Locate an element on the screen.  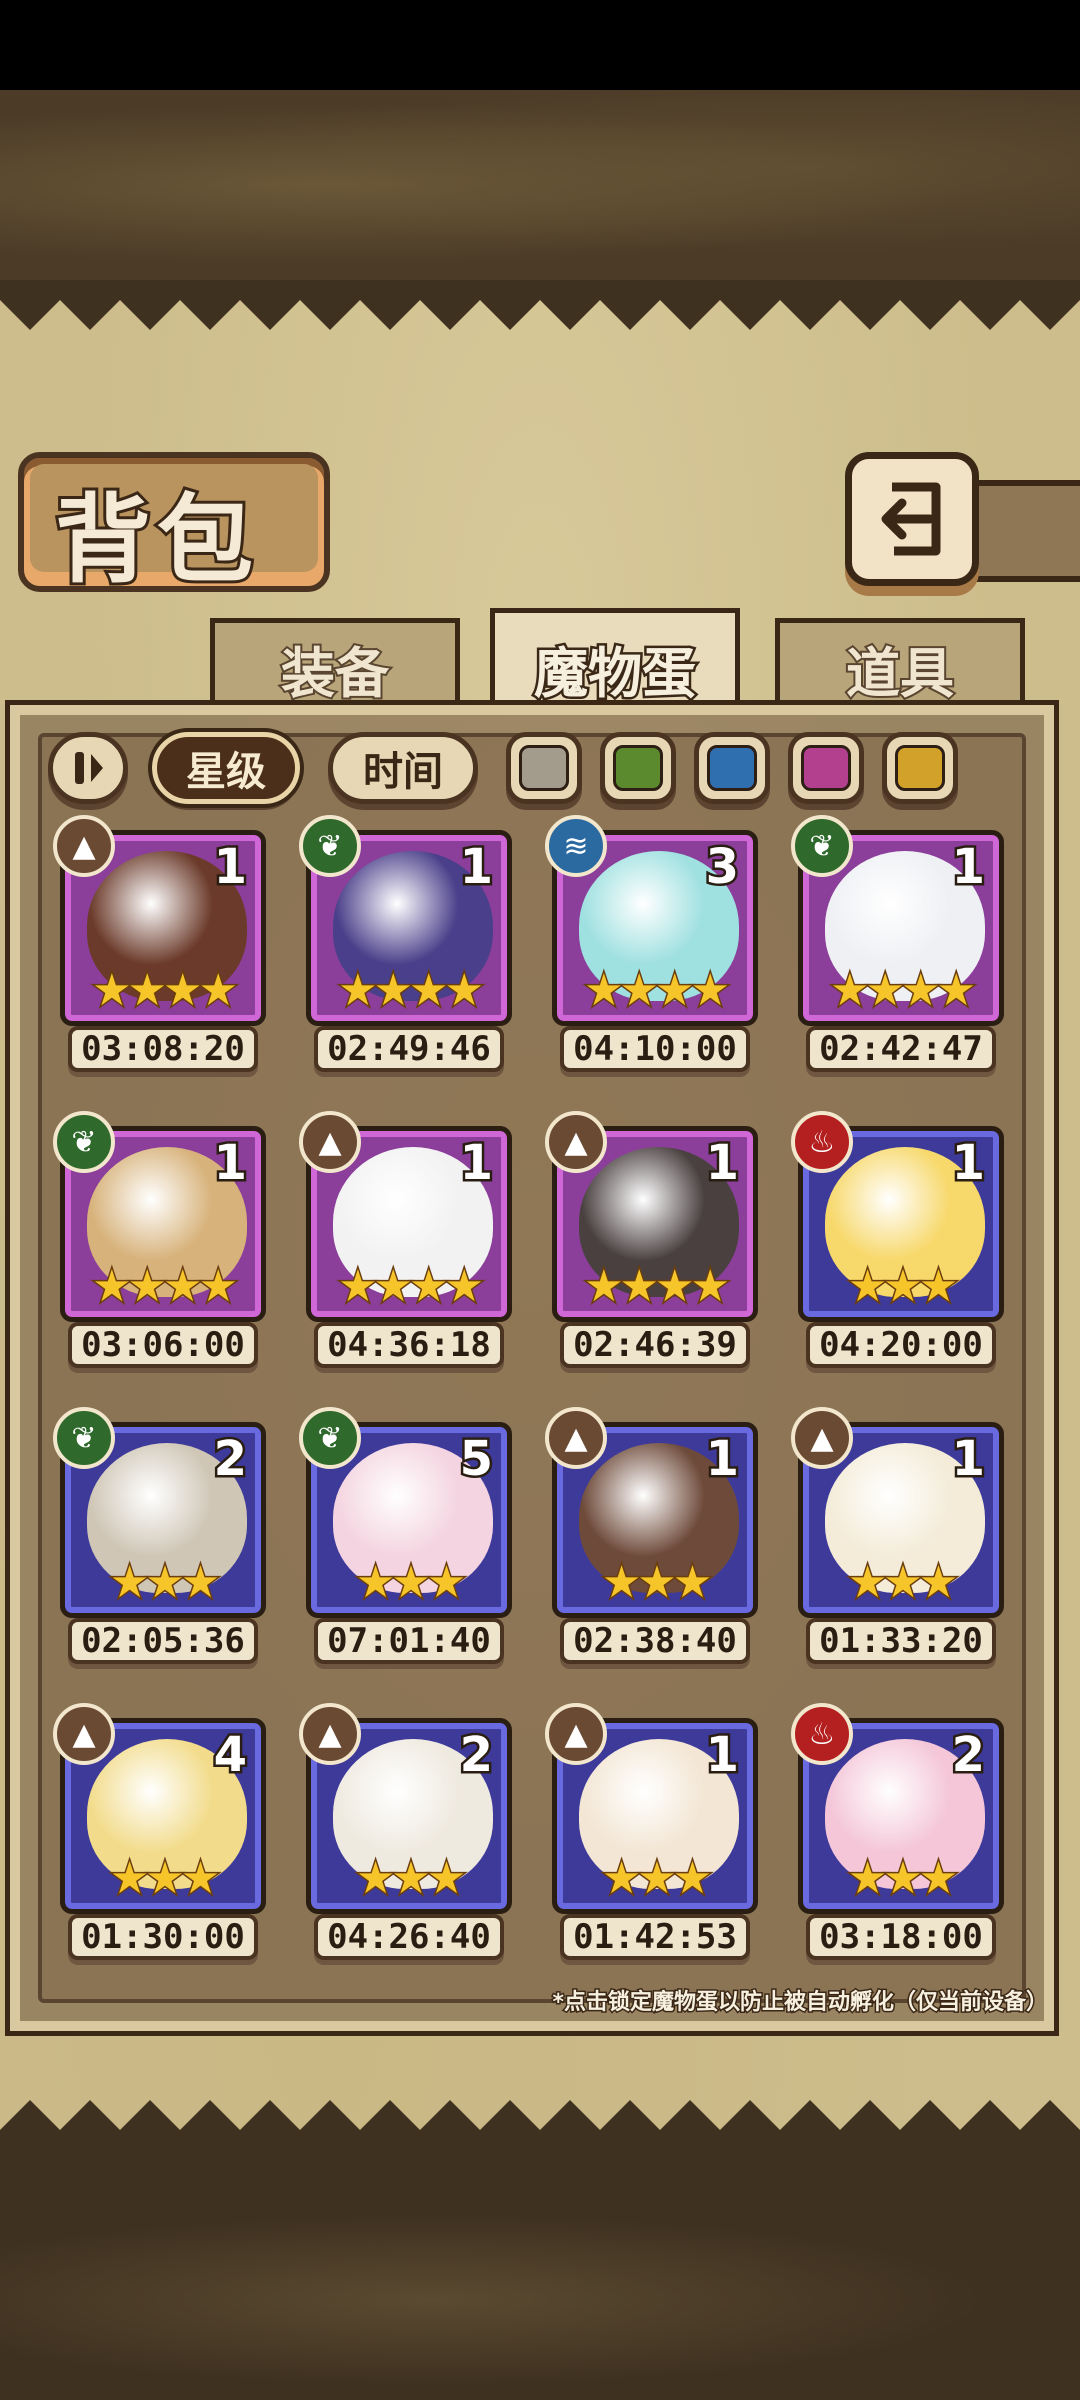
egg-card: ▲ 2 ★★★ is located at coordinates (405, 1808).